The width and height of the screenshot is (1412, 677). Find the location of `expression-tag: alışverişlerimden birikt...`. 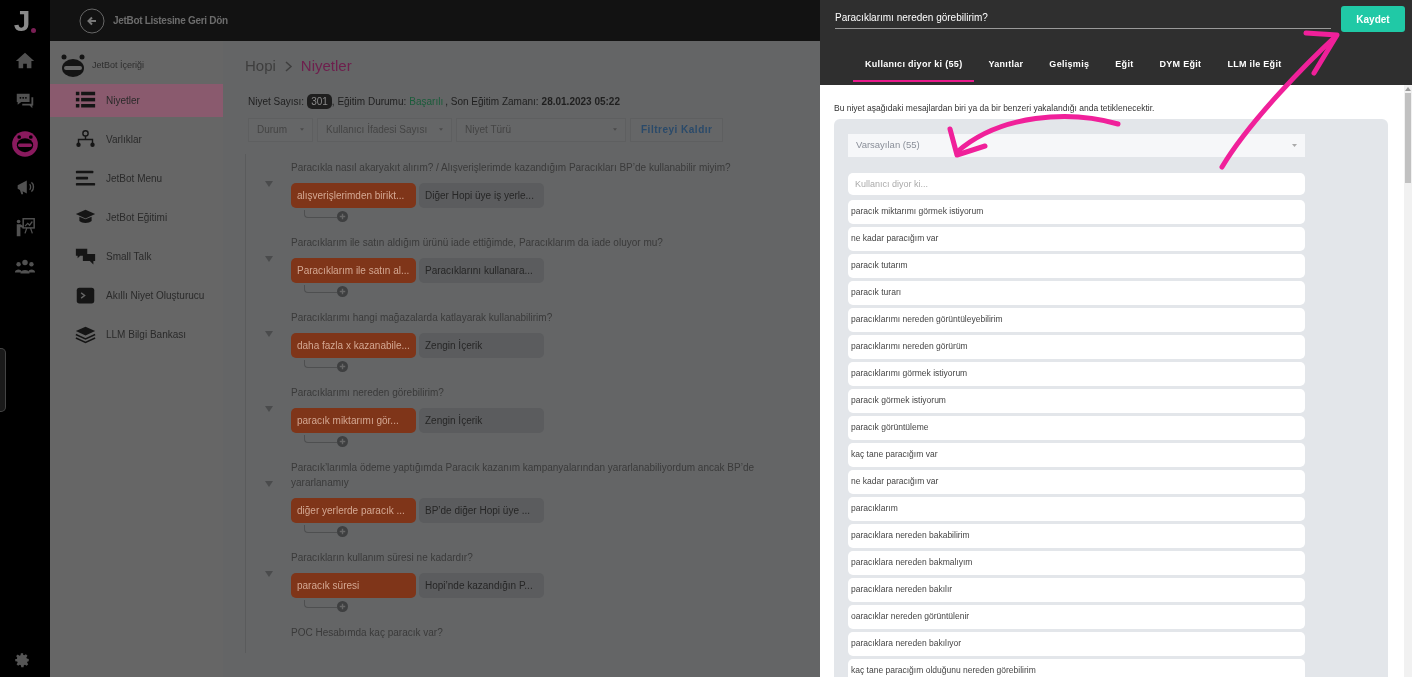

expression-tag: alışverişlerimden birikt... is located at coordinates (353, 195).